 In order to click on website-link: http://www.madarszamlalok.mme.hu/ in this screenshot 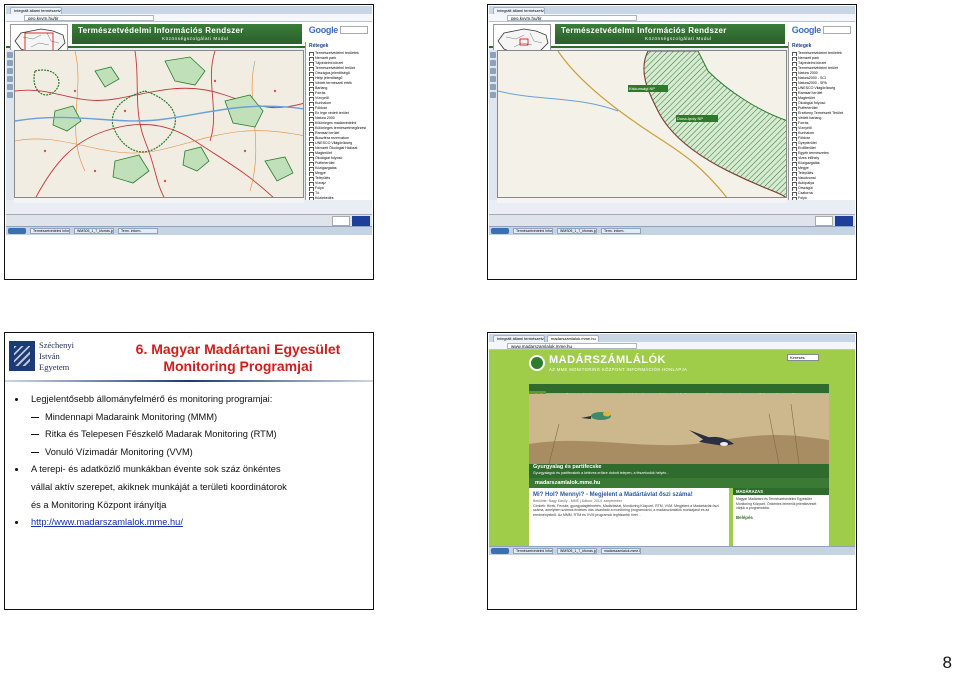, I will do `click(107, 522)`.